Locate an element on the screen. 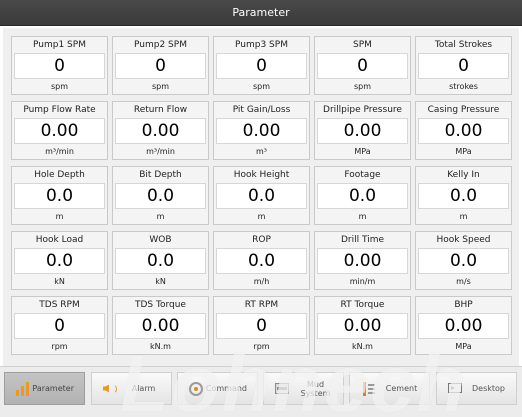 The image size is (522, 417). cement-icon is located at coordinates (368, 389).